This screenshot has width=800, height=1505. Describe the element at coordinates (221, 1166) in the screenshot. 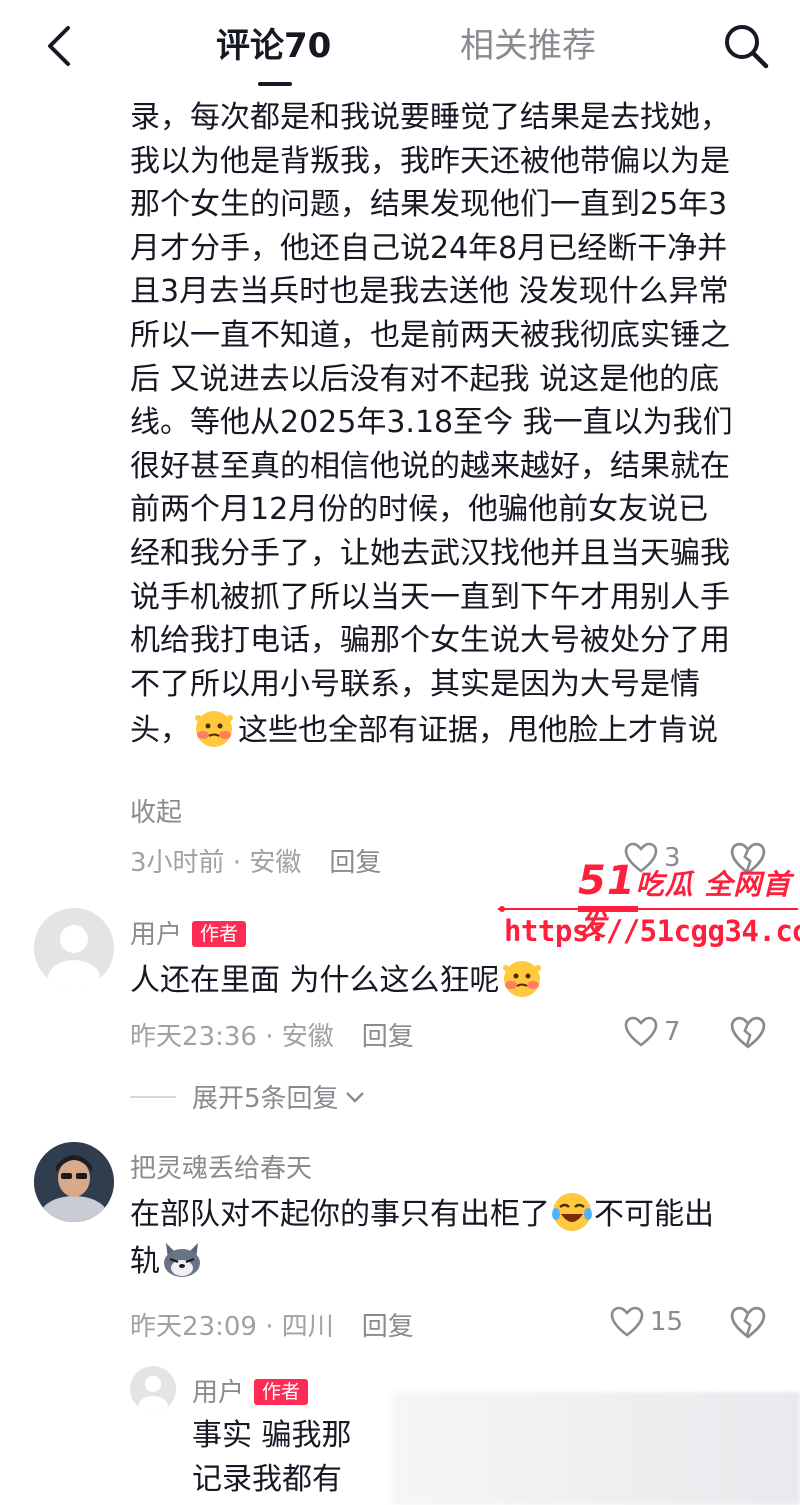

I see `comment-username: 把灵魂丢给春天` at that location.